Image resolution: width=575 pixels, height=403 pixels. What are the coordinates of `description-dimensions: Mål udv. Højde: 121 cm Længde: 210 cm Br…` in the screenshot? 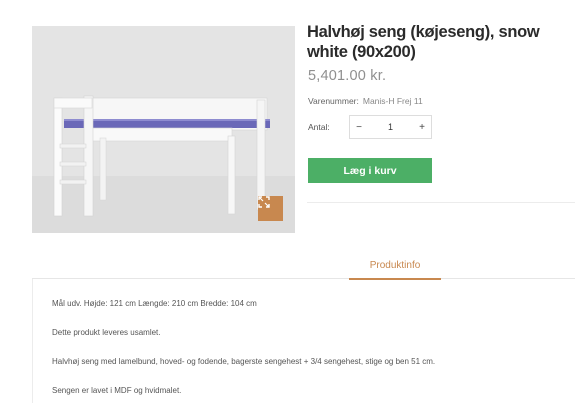 It's located at (154, 303).